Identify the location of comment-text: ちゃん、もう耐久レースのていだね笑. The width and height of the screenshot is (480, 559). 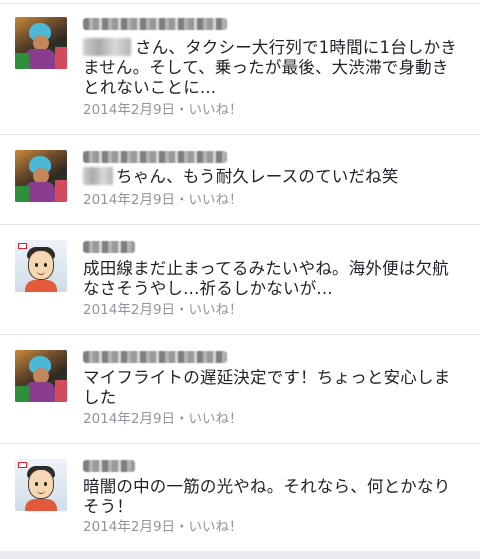
(257, 176).